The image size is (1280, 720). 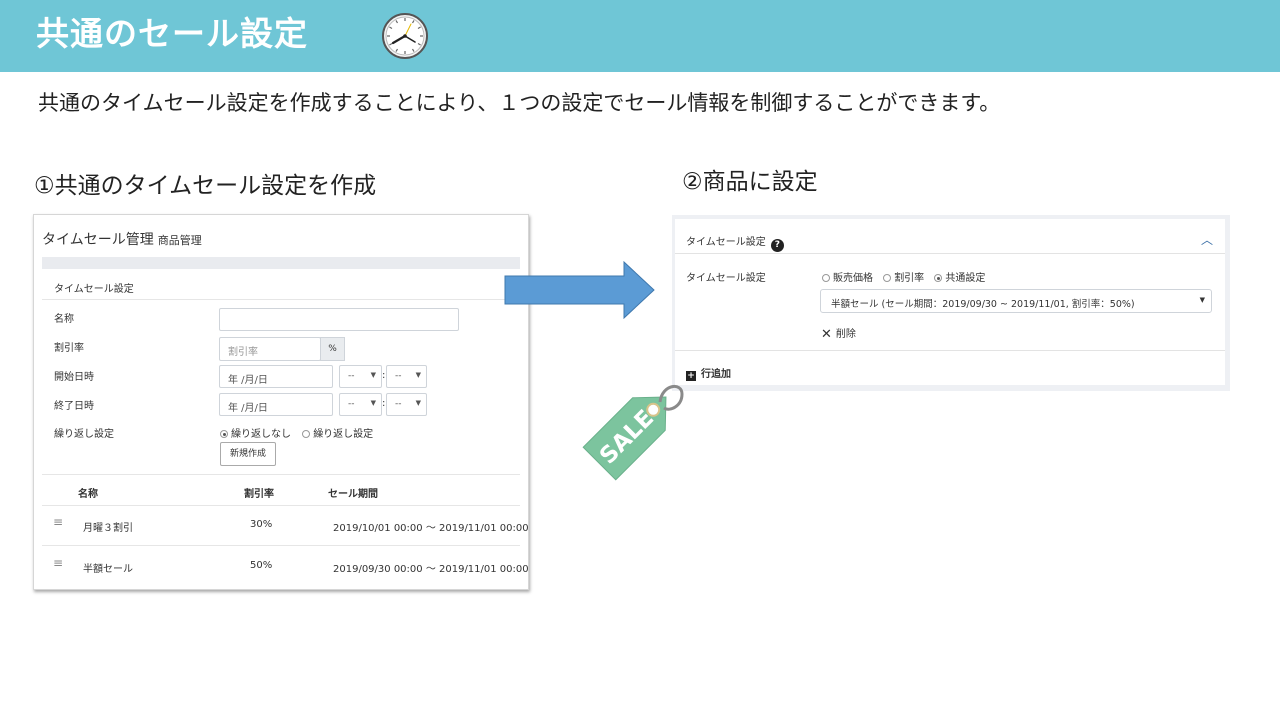 I want to click on row-rate: 30%, so click(x=261, y=524).